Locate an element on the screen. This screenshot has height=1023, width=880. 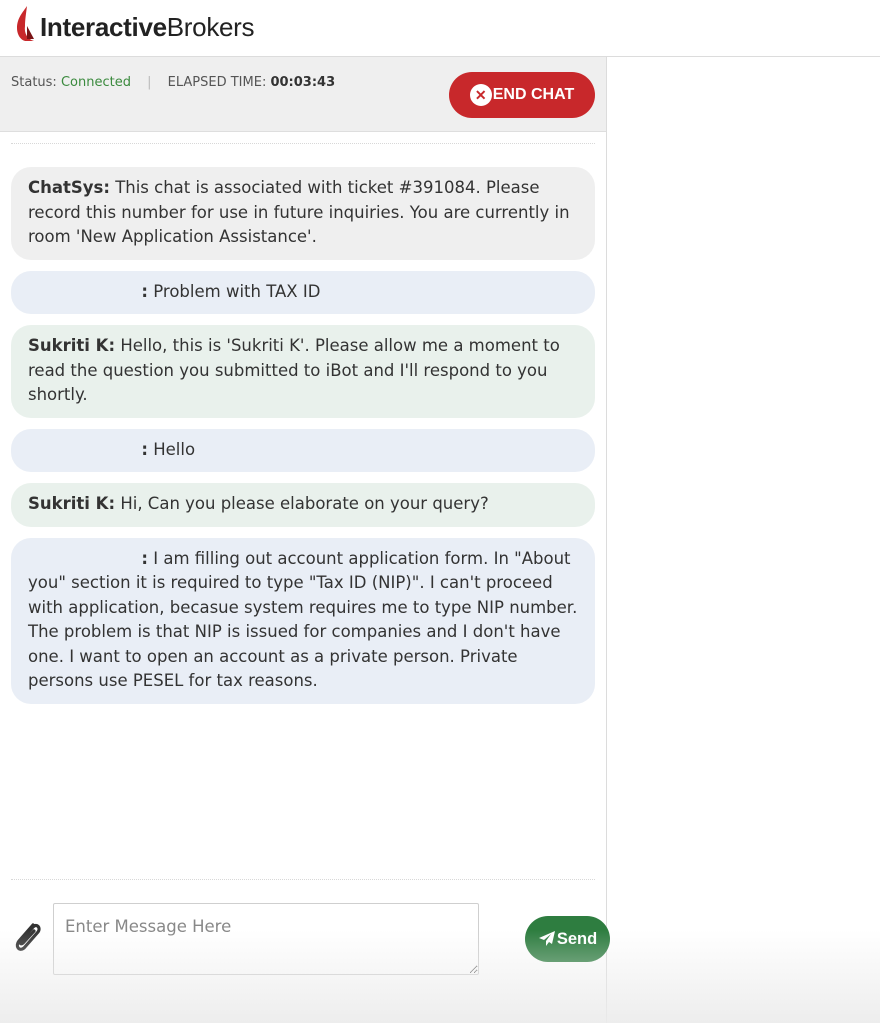
send-label: Send is located at coordinates (577, 938).